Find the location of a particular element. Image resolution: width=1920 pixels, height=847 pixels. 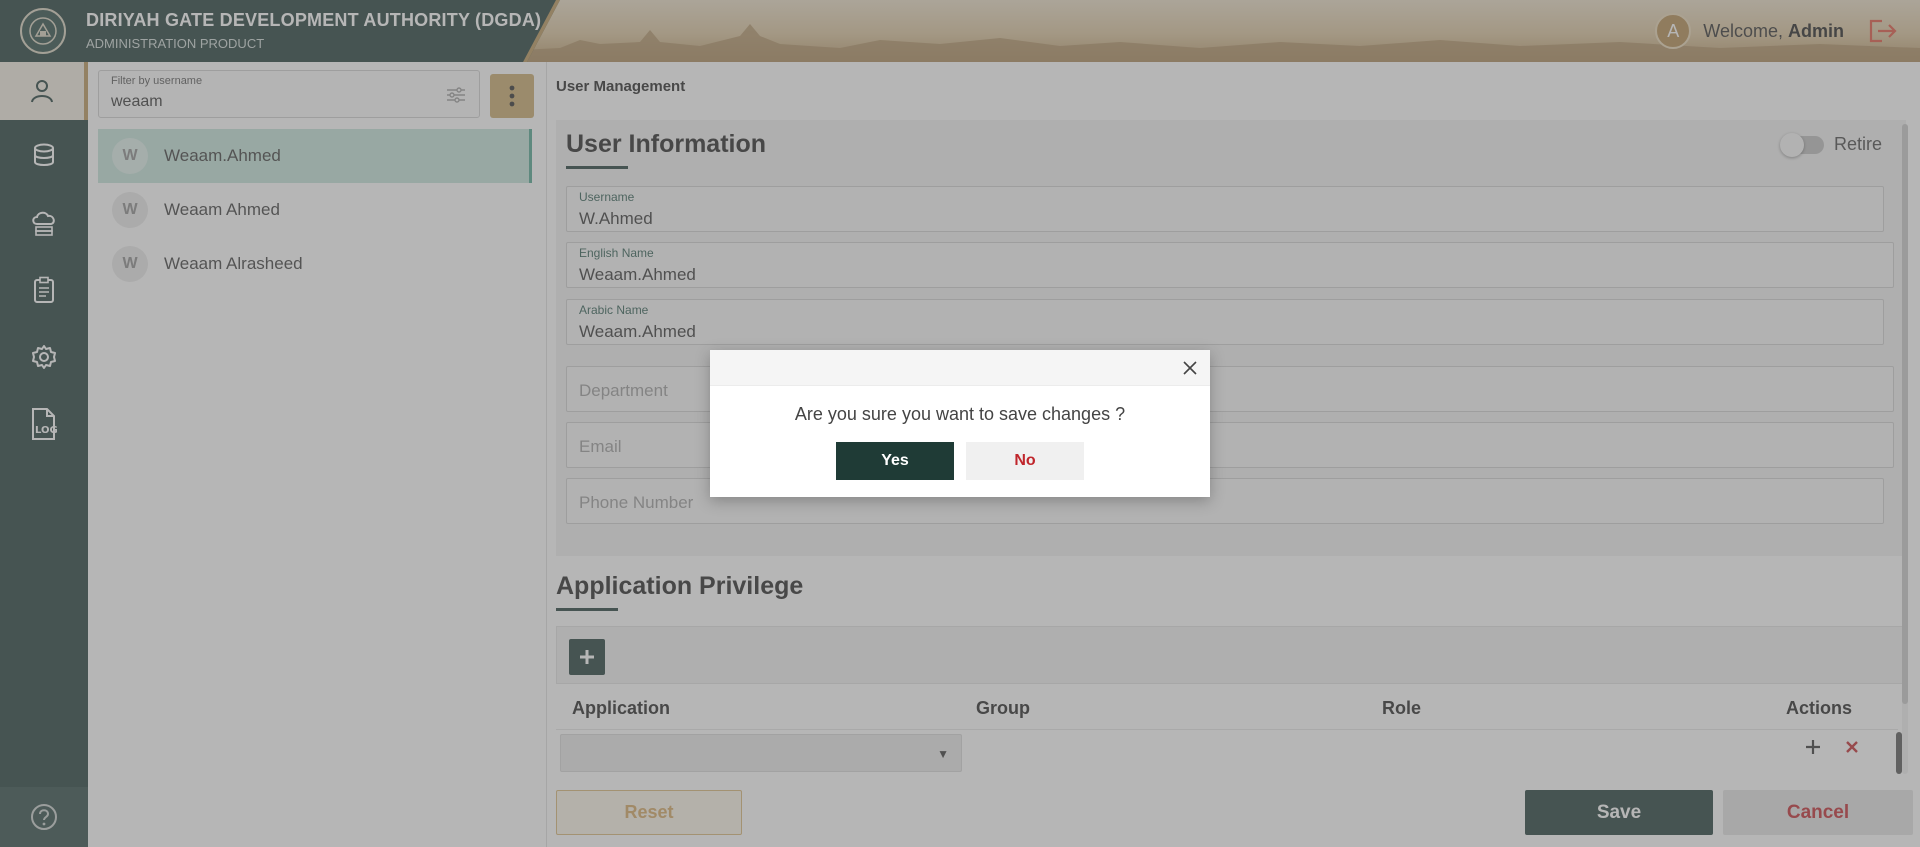

confirm-yes-button: Yes is located at coordinates (895, 461).